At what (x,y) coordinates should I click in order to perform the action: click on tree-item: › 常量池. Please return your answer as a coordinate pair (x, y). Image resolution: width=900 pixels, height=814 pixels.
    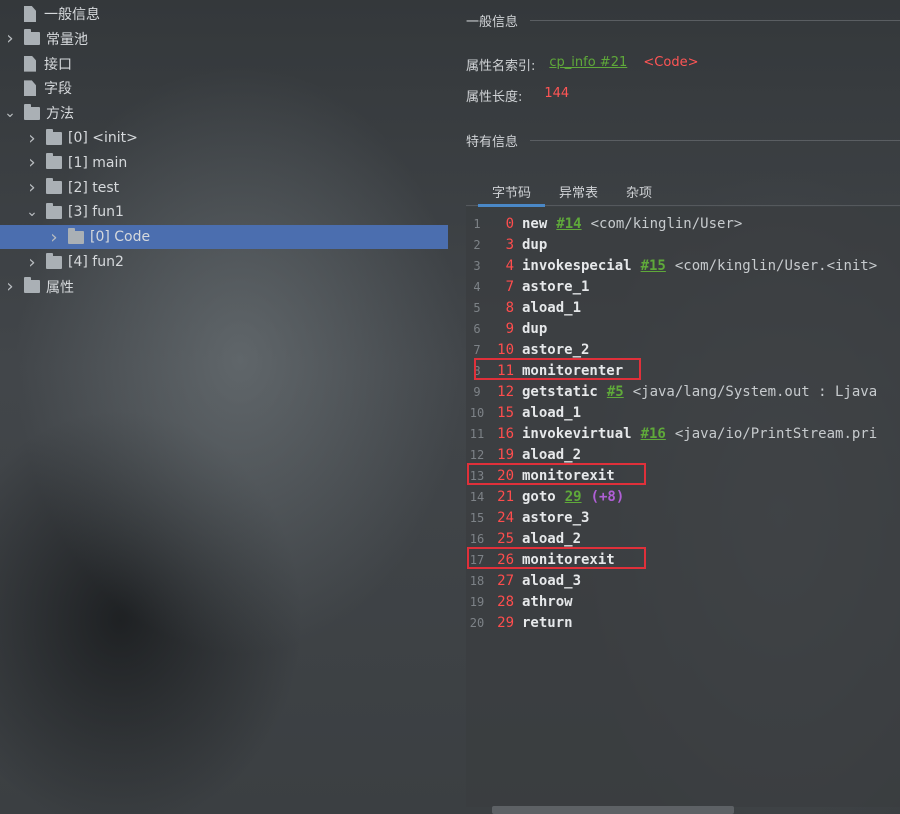
    Looking at the image, I should click on (224, 39).